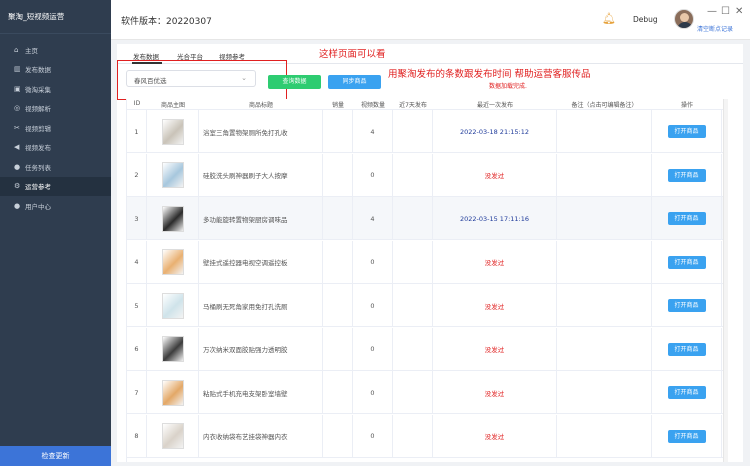  What do you see at coordinates (739, 11) in the screenshot?
I see `close-icon: ✕` at bounding box center [739, 11].